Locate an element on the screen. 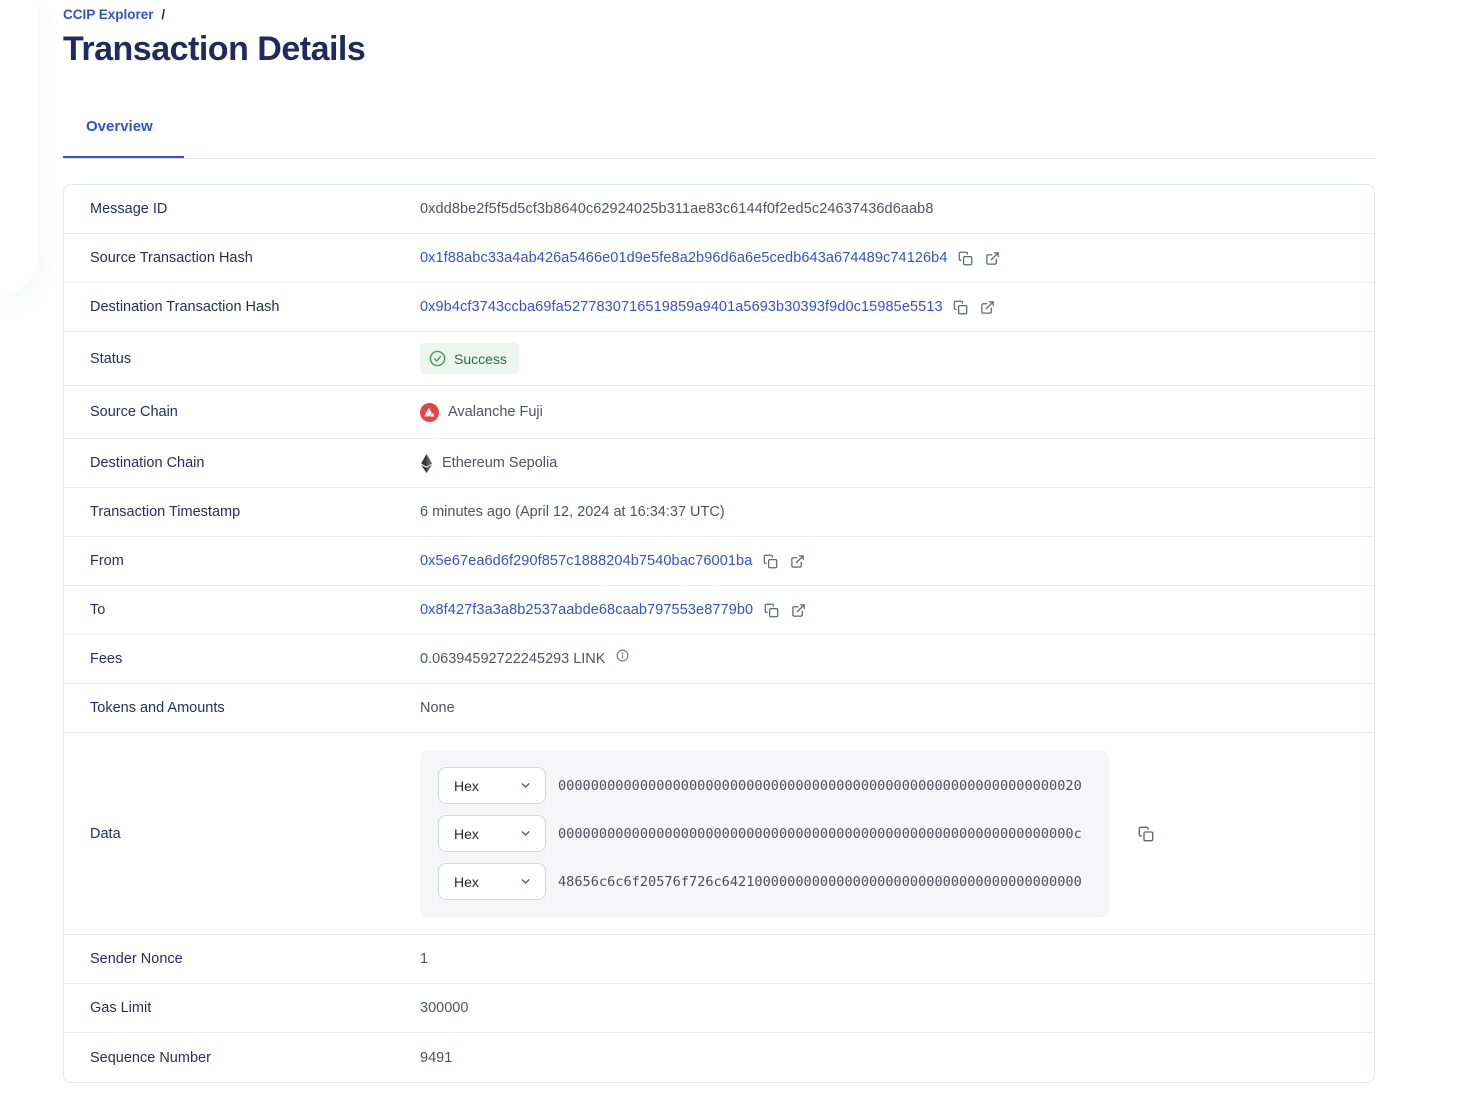  table-row-tokens: Tokens and Amounts None is located at coordinates (719, 708).